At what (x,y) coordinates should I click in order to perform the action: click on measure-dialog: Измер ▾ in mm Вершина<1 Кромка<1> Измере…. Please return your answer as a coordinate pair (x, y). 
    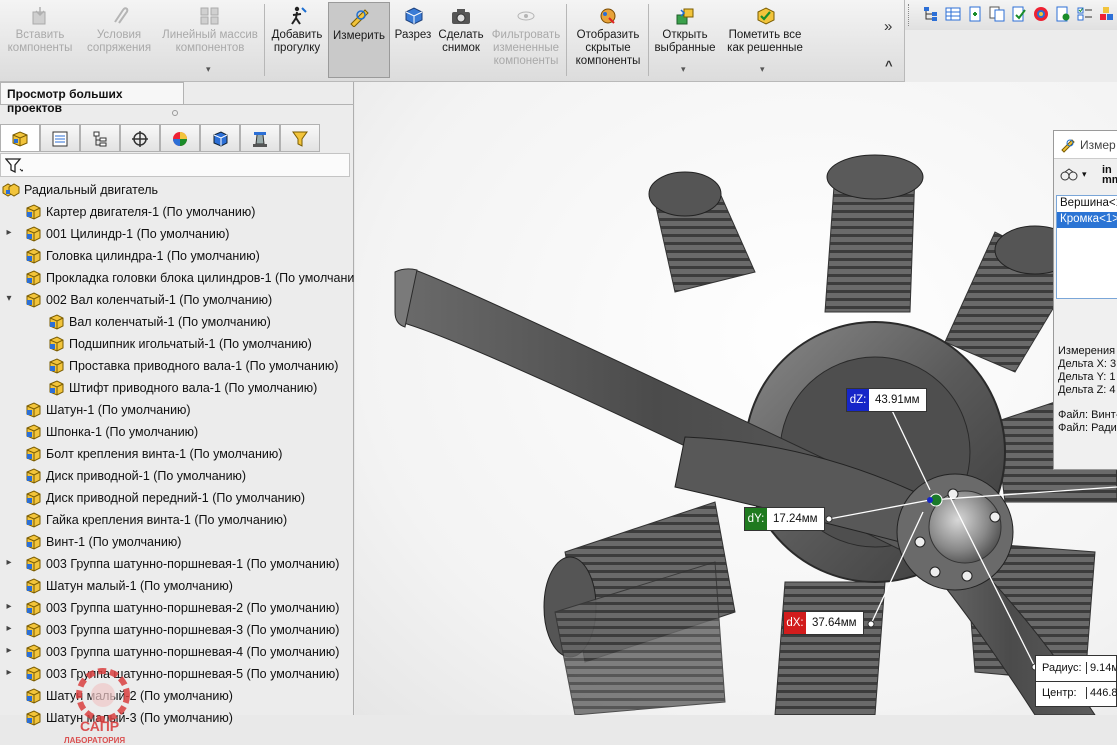
    Looking at the image, I should click on (1085, 300).